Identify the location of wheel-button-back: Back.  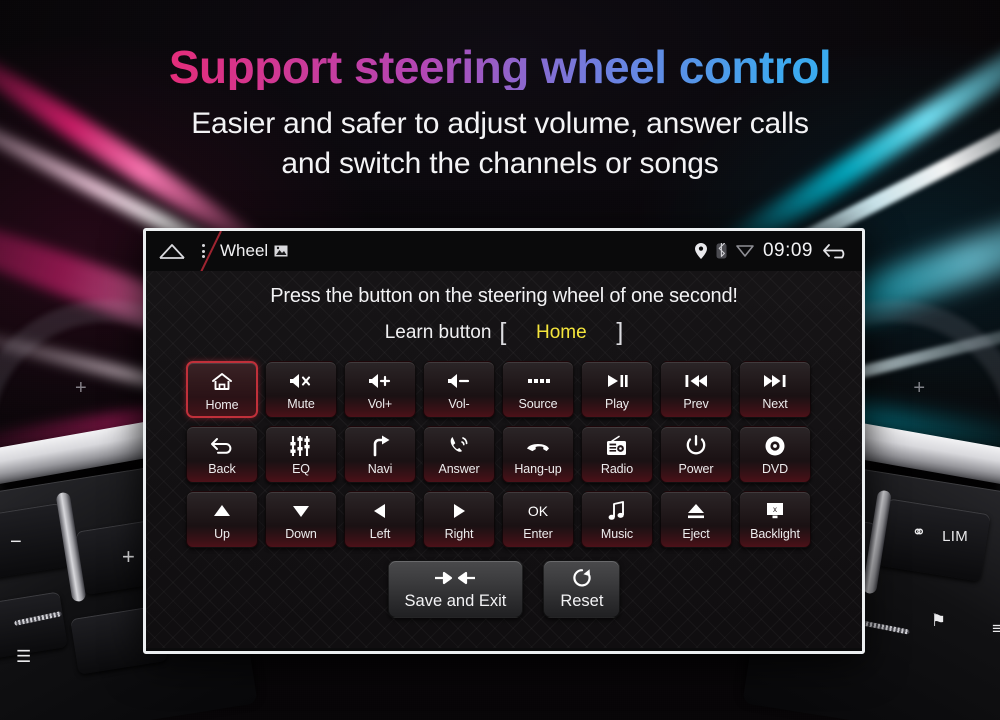
(222, 454).